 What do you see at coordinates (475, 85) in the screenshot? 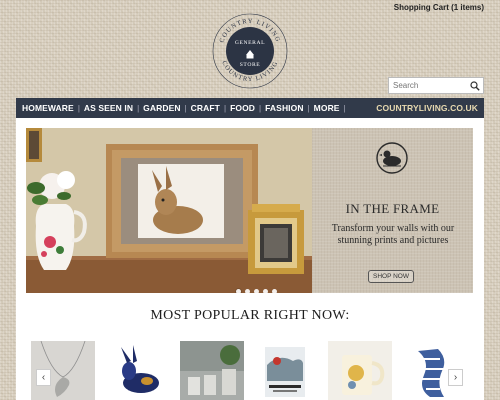
I see `search-icon` at bounding box center [475, 85].